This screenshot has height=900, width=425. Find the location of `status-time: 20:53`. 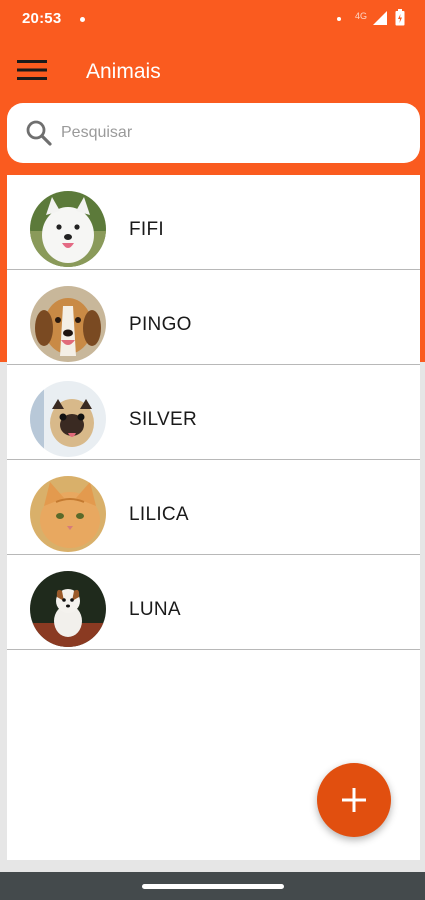

status-time: 20:53 is located at coordinates (42, 18).